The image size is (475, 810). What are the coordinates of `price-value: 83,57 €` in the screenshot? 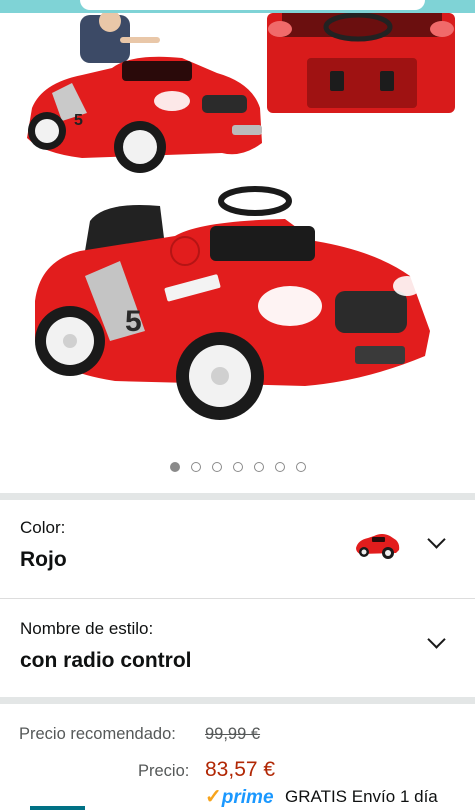 It's located at (240, 769).